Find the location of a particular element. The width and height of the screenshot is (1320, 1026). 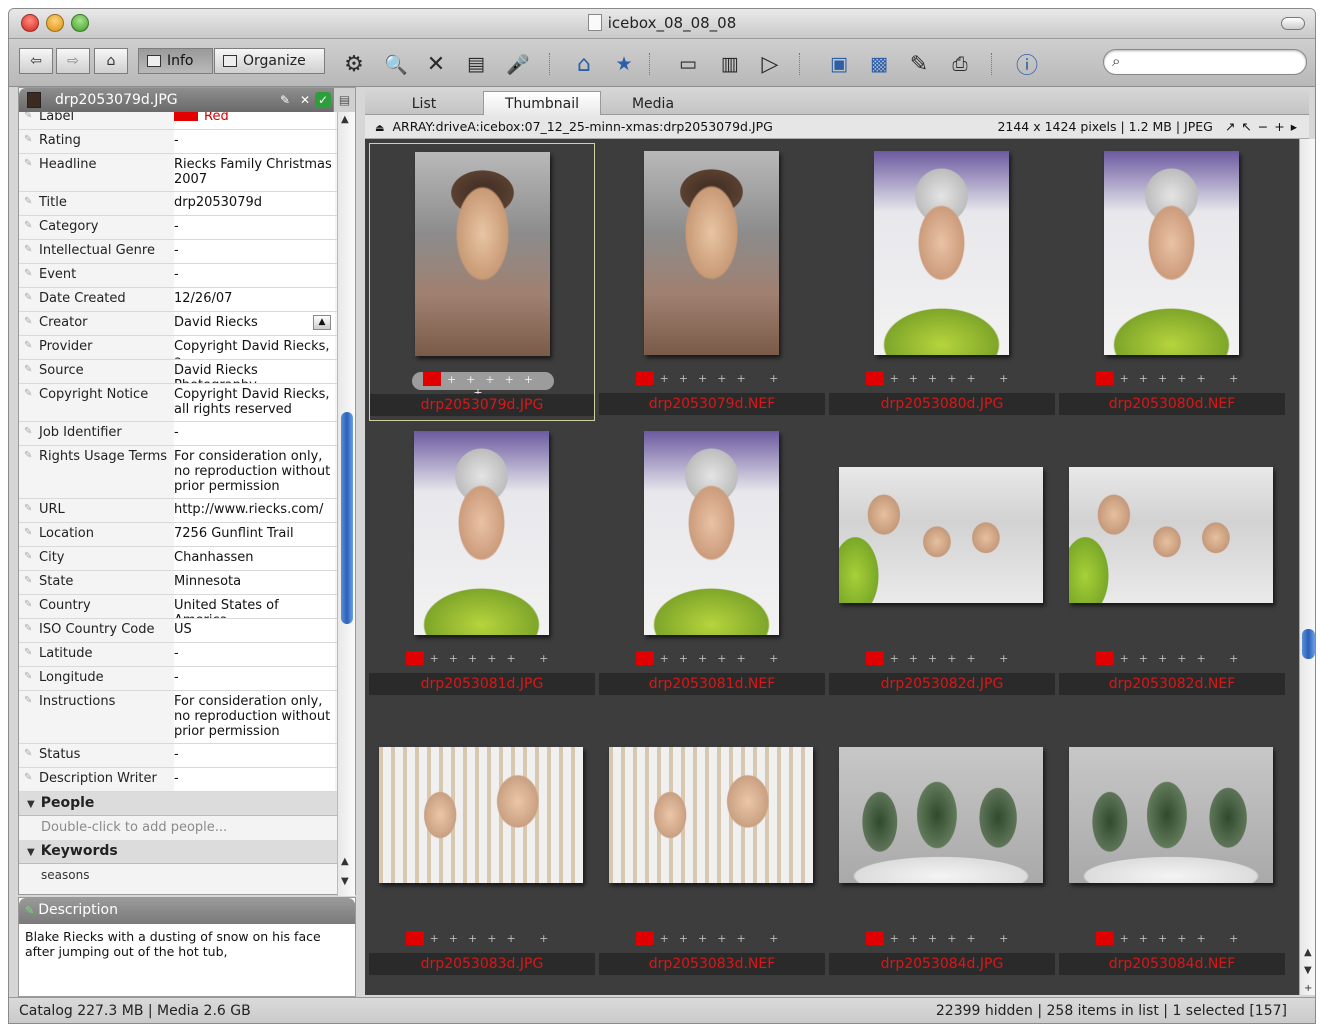

gear-icon: ⚙ is located at coordinates (354, 64).